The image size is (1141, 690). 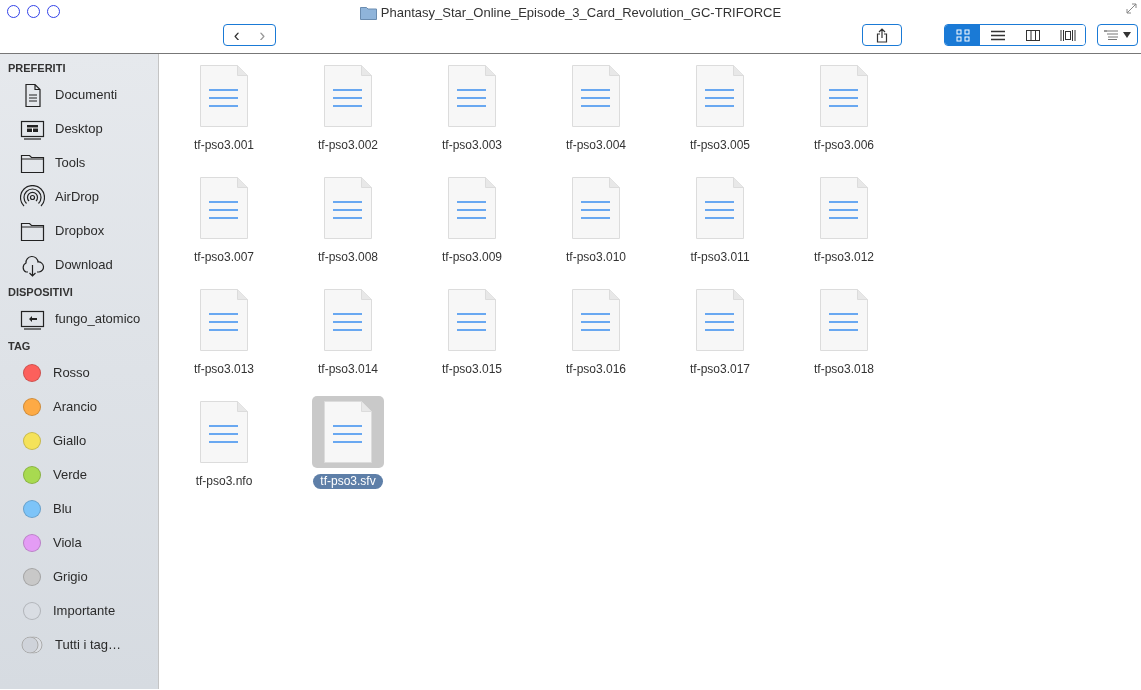 What do you see at coordinates (719, 145) in the screenshot?
I see `file-name: tf-pso3.005` at bounding box center [719, 145].